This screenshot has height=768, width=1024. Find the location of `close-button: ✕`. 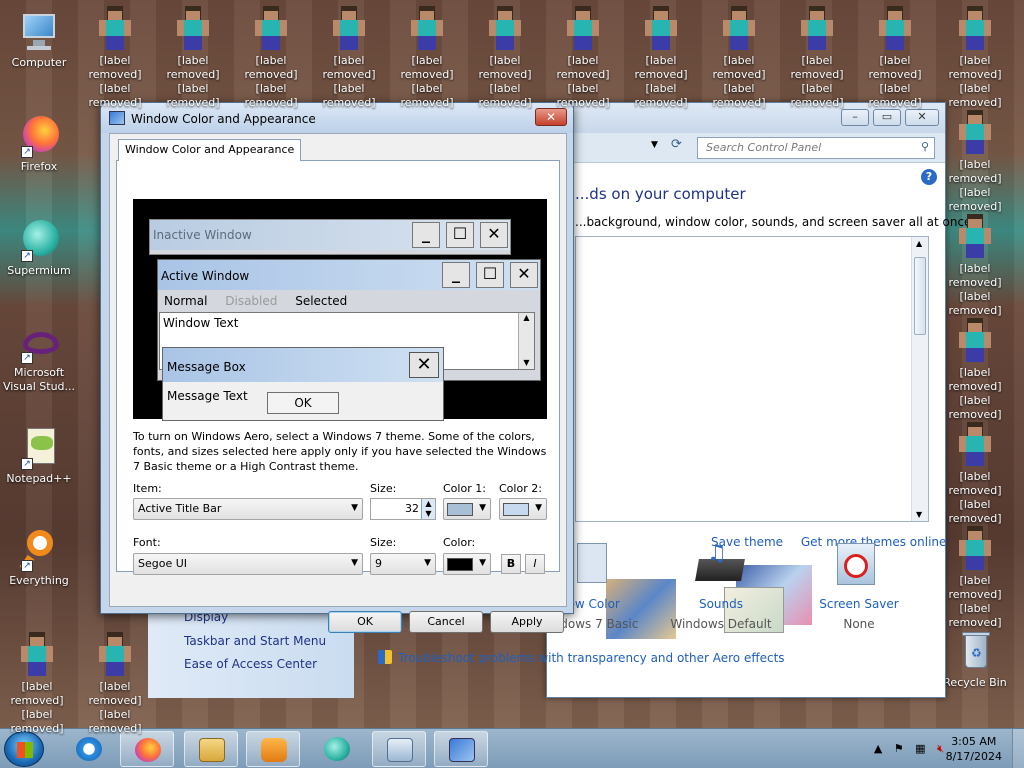

close-button: ✕ is located at coordinates (922, 117).